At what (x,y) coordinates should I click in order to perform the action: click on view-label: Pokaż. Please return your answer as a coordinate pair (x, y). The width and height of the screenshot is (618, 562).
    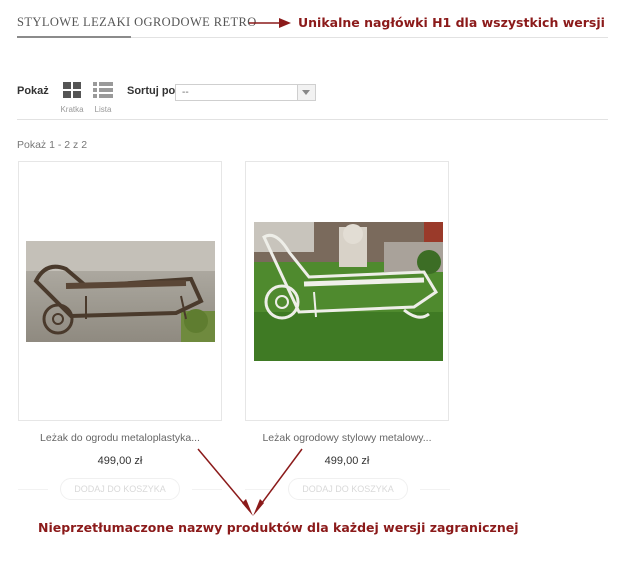
    Looking at the image, I should click on (33, 91).